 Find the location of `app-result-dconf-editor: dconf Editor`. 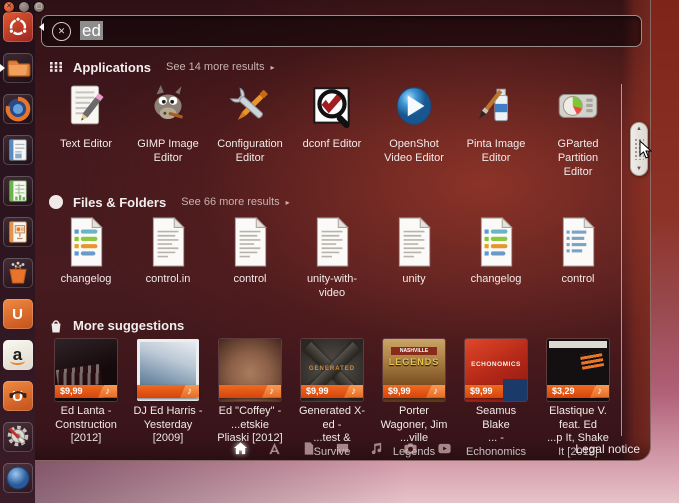

app-result-dconf-editor: dconf Editor is located at coordinates (332, 129).